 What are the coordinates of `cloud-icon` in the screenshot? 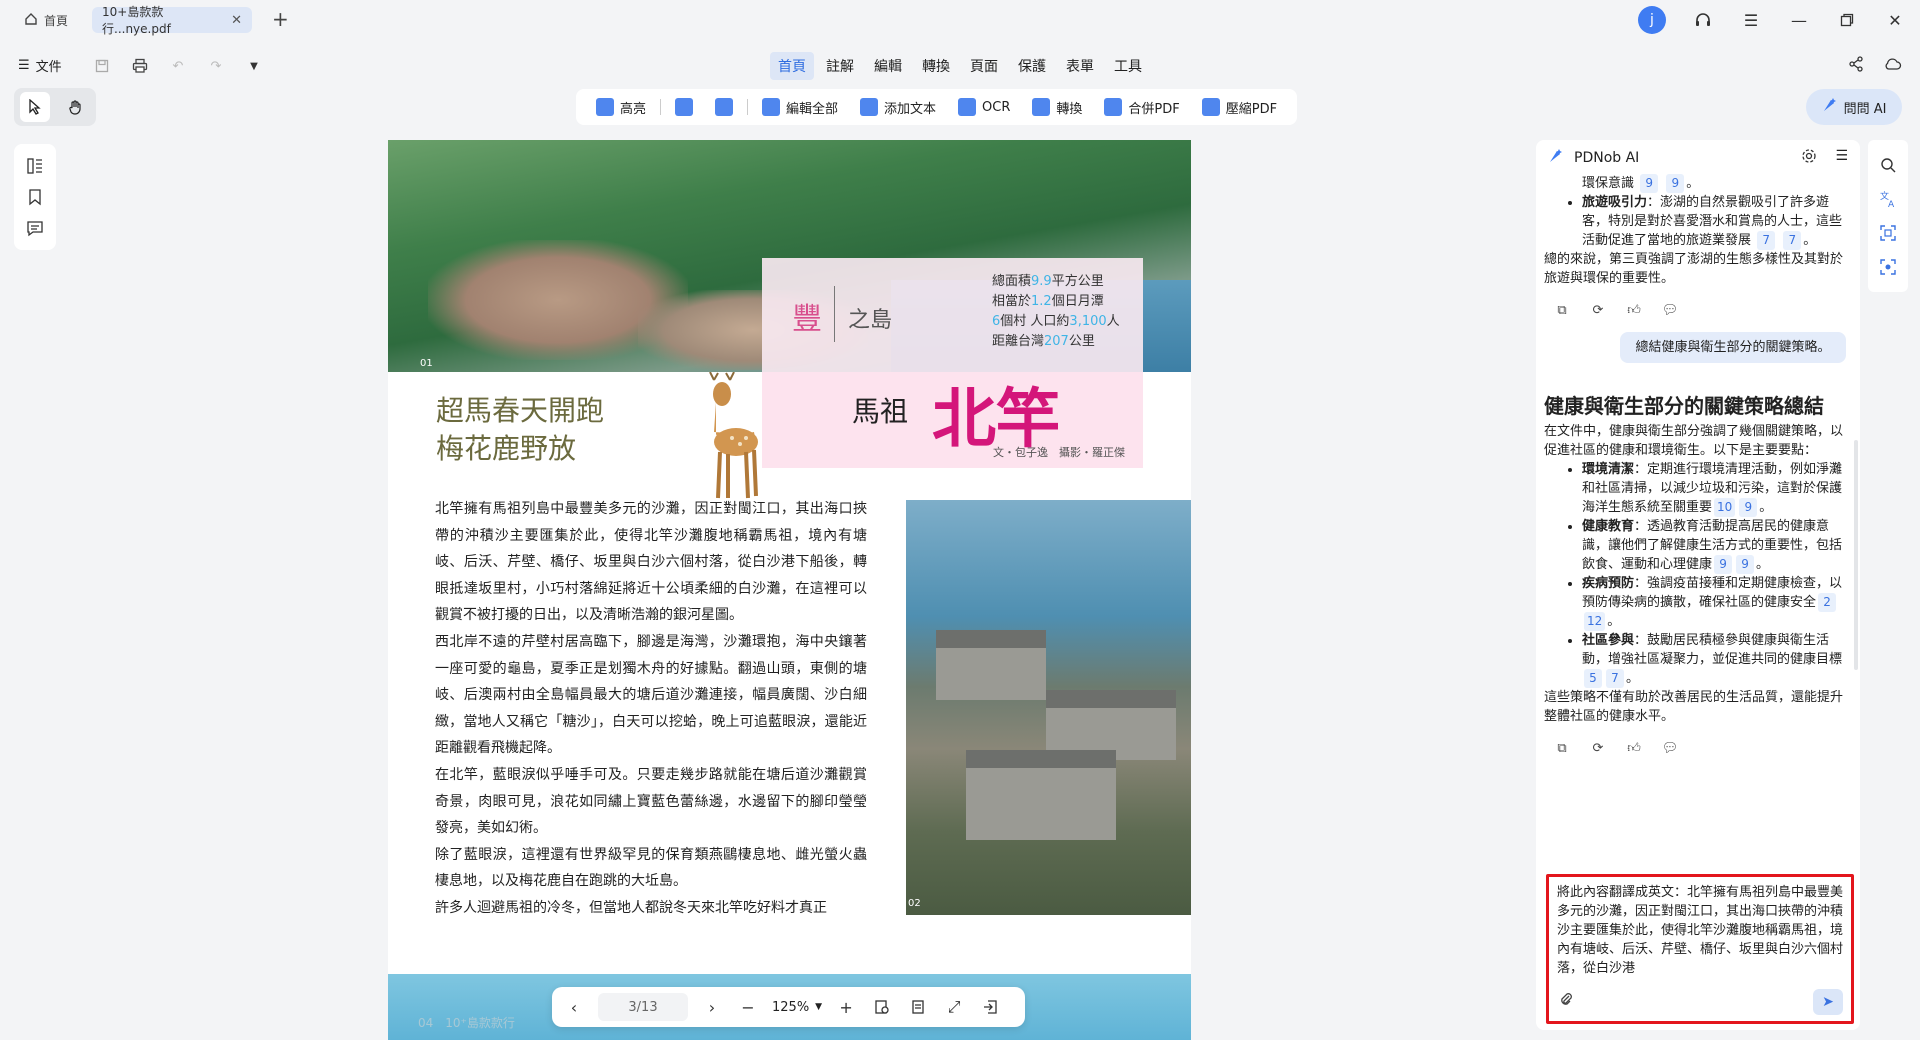 It's located at (1893, 66).